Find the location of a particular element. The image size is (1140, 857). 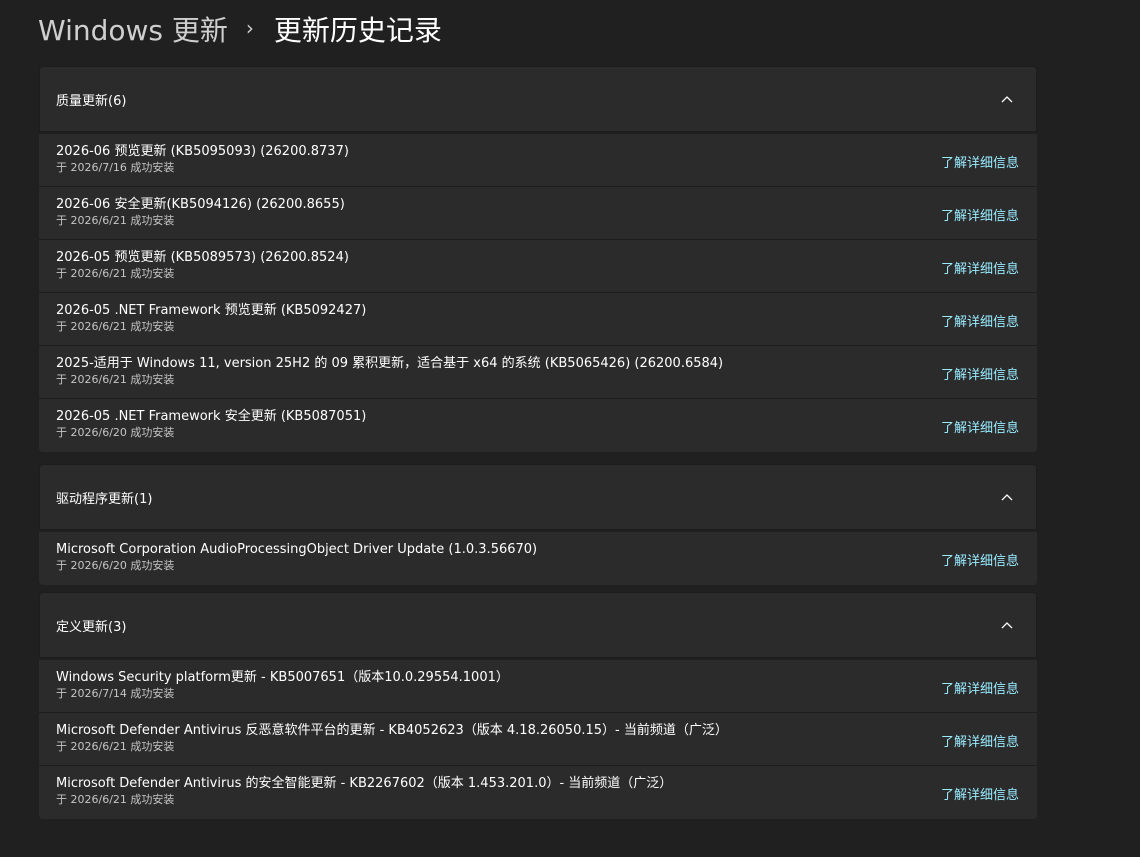

install-date: 于 2026/7/14 成功安装 is located at coordinates (115, 693).